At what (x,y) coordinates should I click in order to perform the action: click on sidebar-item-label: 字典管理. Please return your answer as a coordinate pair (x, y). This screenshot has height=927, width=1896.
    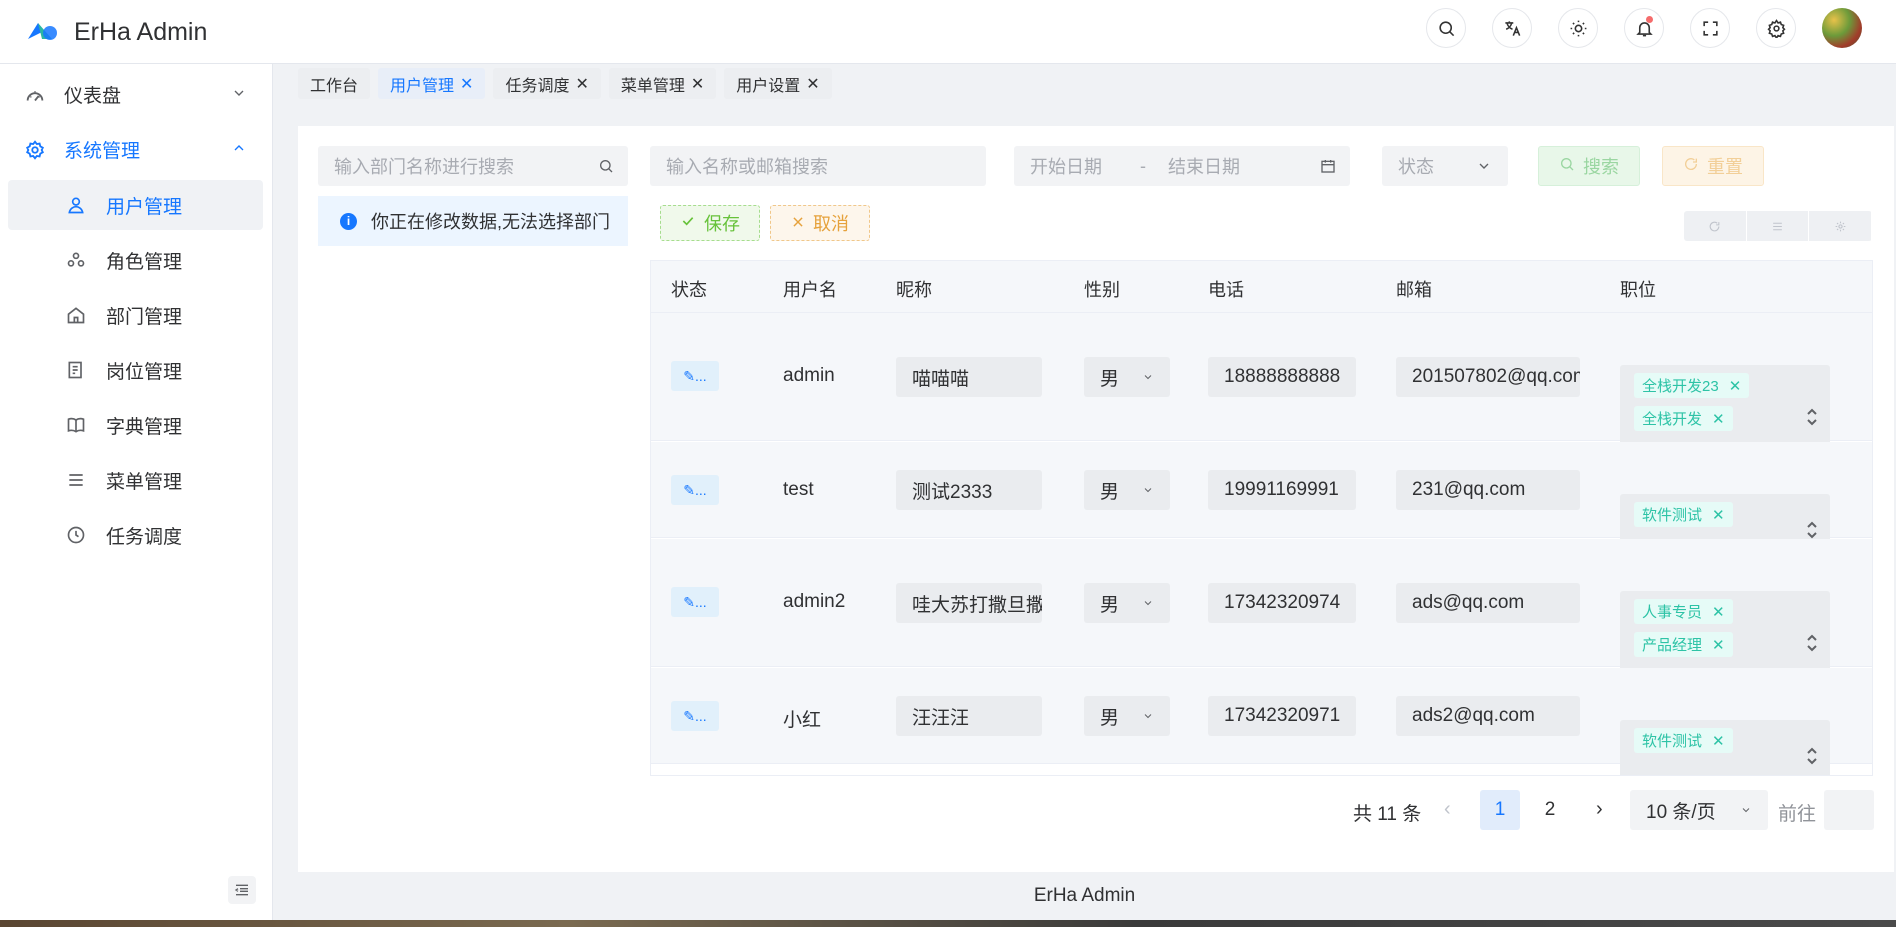
    Looking at the image, I should click on (144, 427).